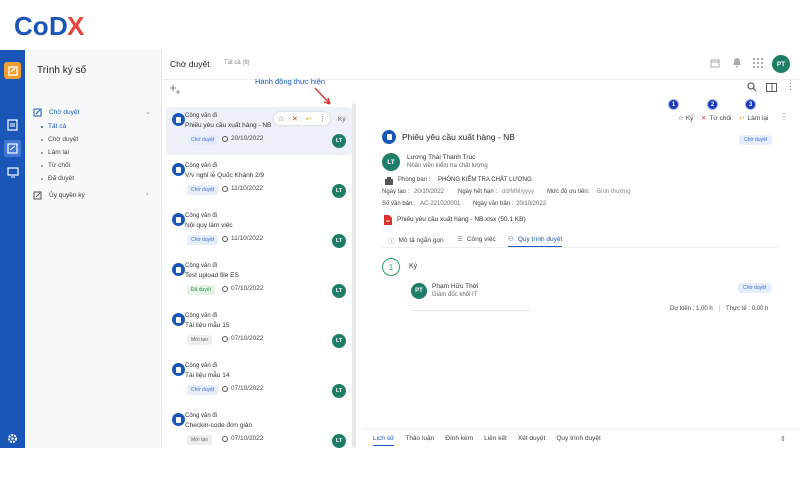  I want to click on tab-links: Liên kết, so click(495, 438).